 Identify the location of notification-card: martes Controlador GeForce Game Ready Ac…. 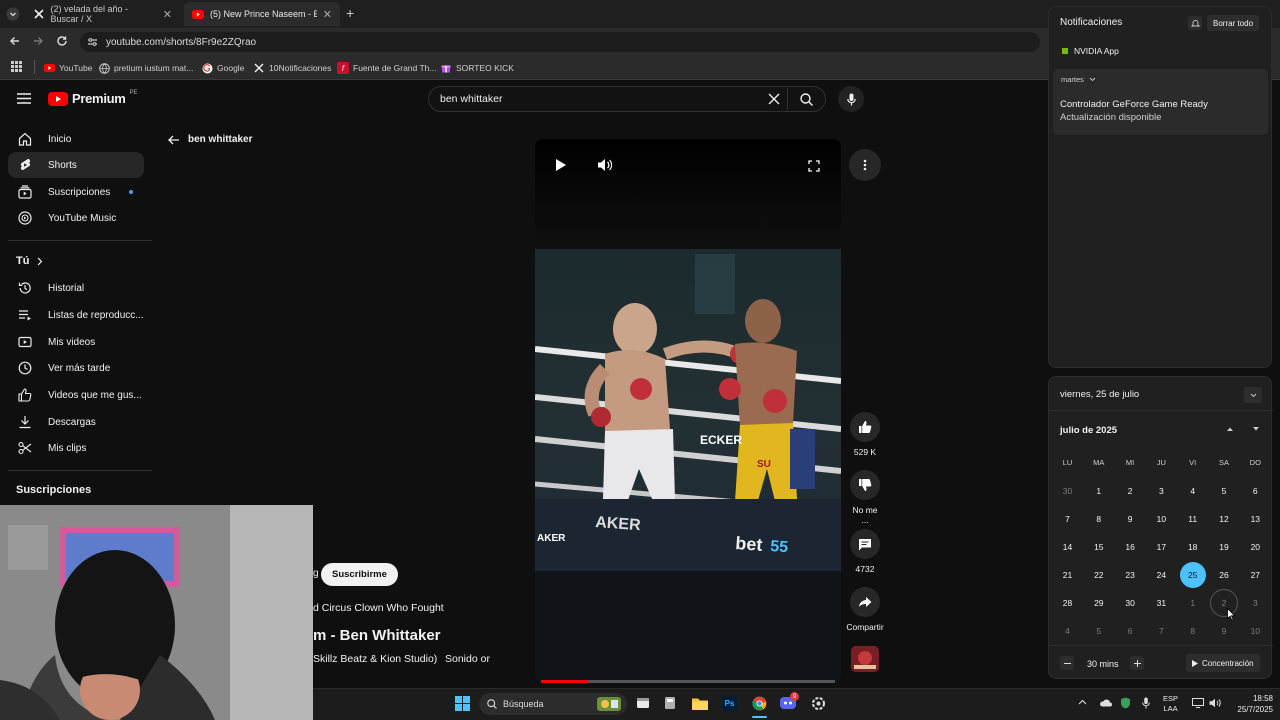
(1160, 102).